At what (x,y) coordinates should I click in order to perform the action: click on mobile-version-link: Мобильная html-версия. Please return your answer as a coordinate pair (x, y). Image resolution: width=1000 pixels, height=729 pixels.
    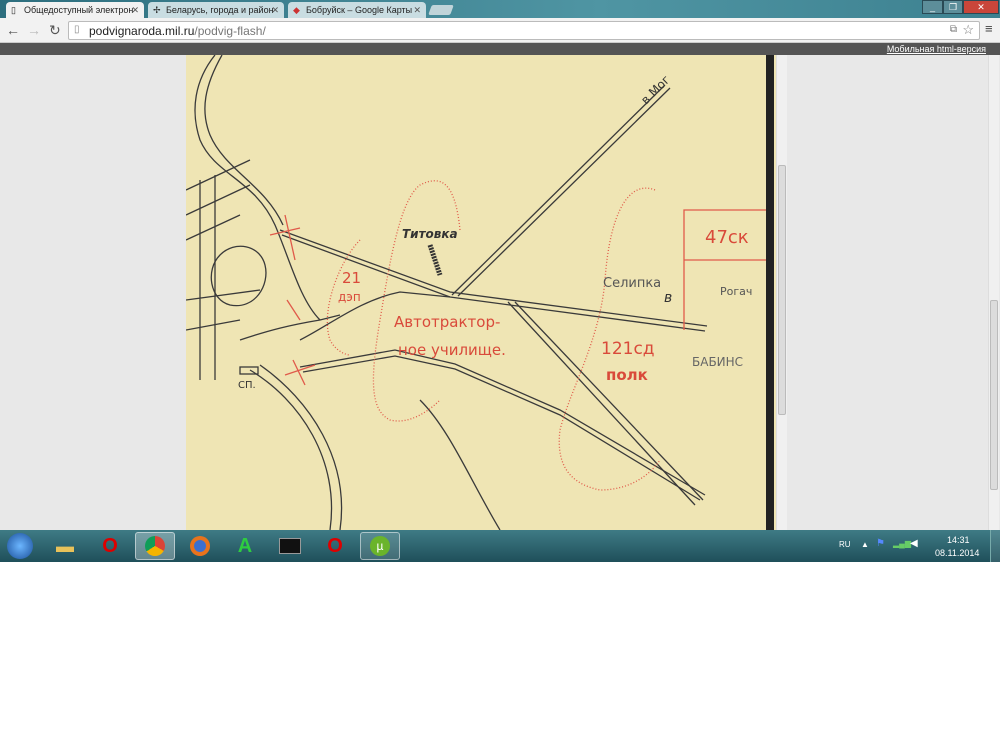
    Looking at the image, I should click on (936, 49).